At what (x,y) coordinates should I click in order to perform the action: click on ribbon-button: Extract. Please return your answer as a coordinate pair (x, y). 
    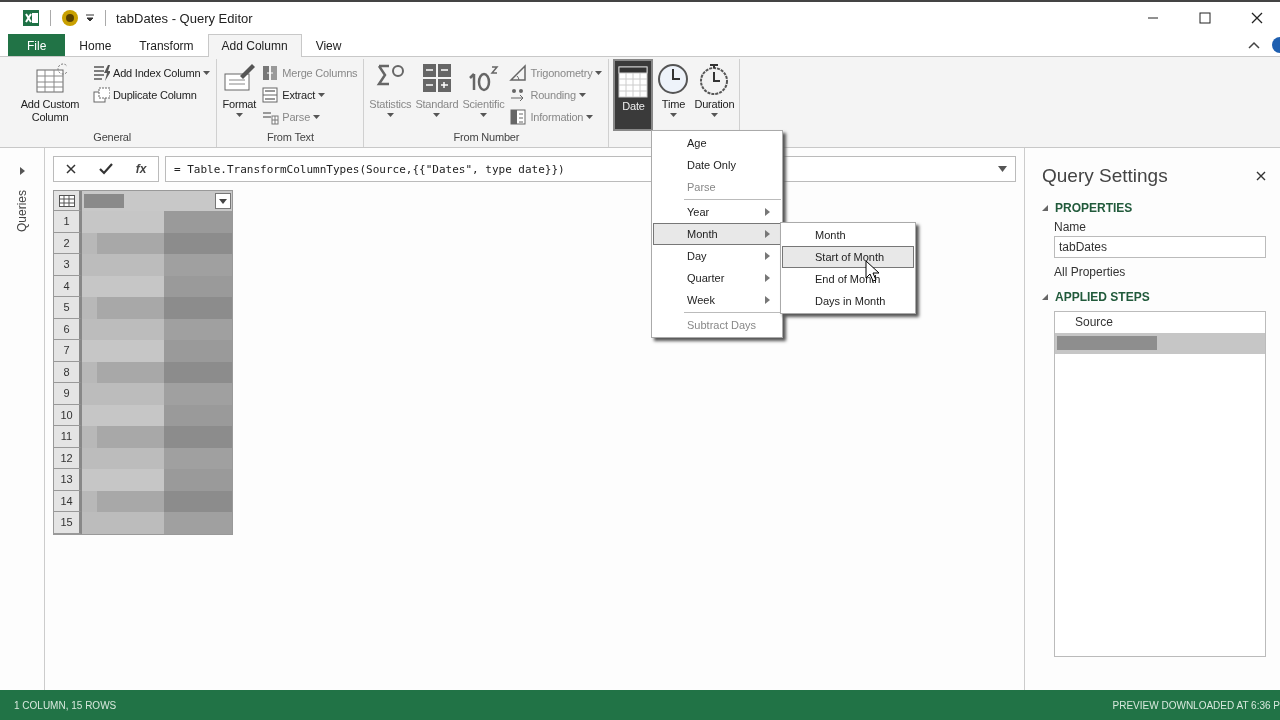
    Looking at the image, I should click on (309, 95).